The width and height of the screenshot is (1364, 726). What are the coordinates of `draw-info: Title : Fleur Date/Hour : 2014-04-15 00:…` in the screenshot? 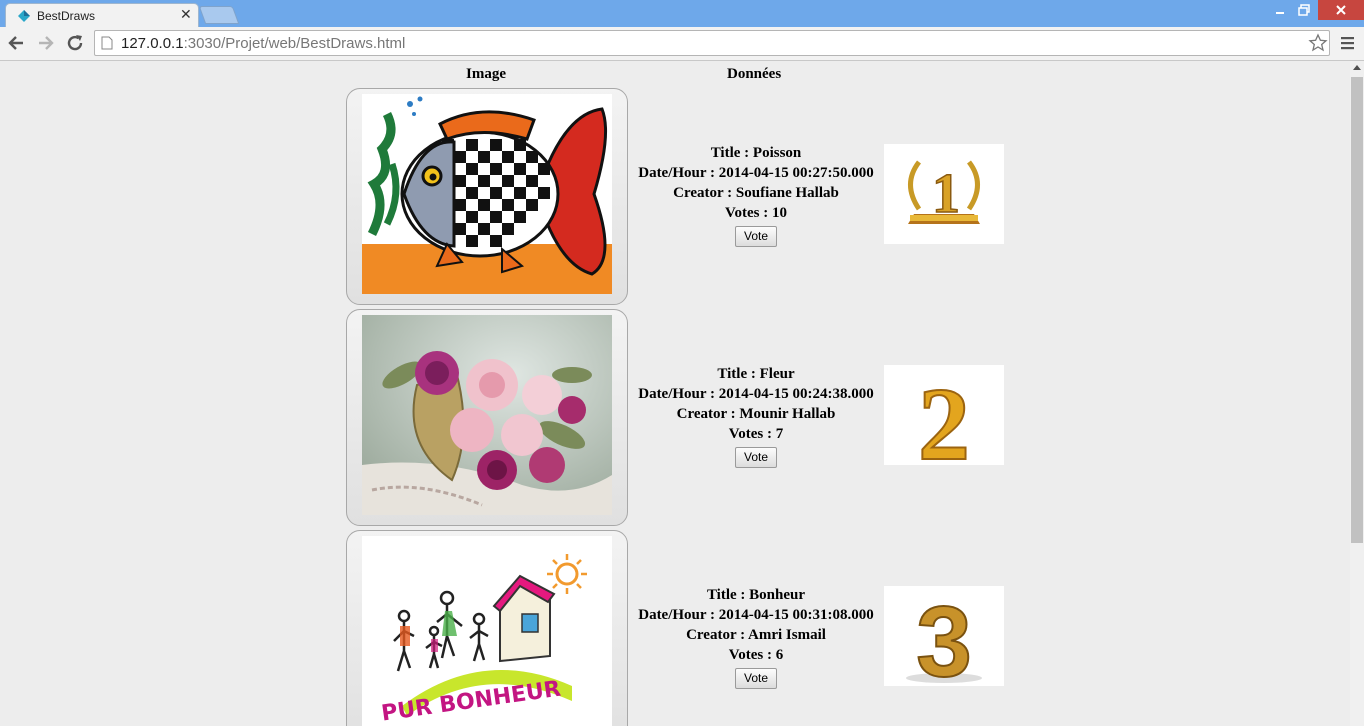 It's located at (756, 416).